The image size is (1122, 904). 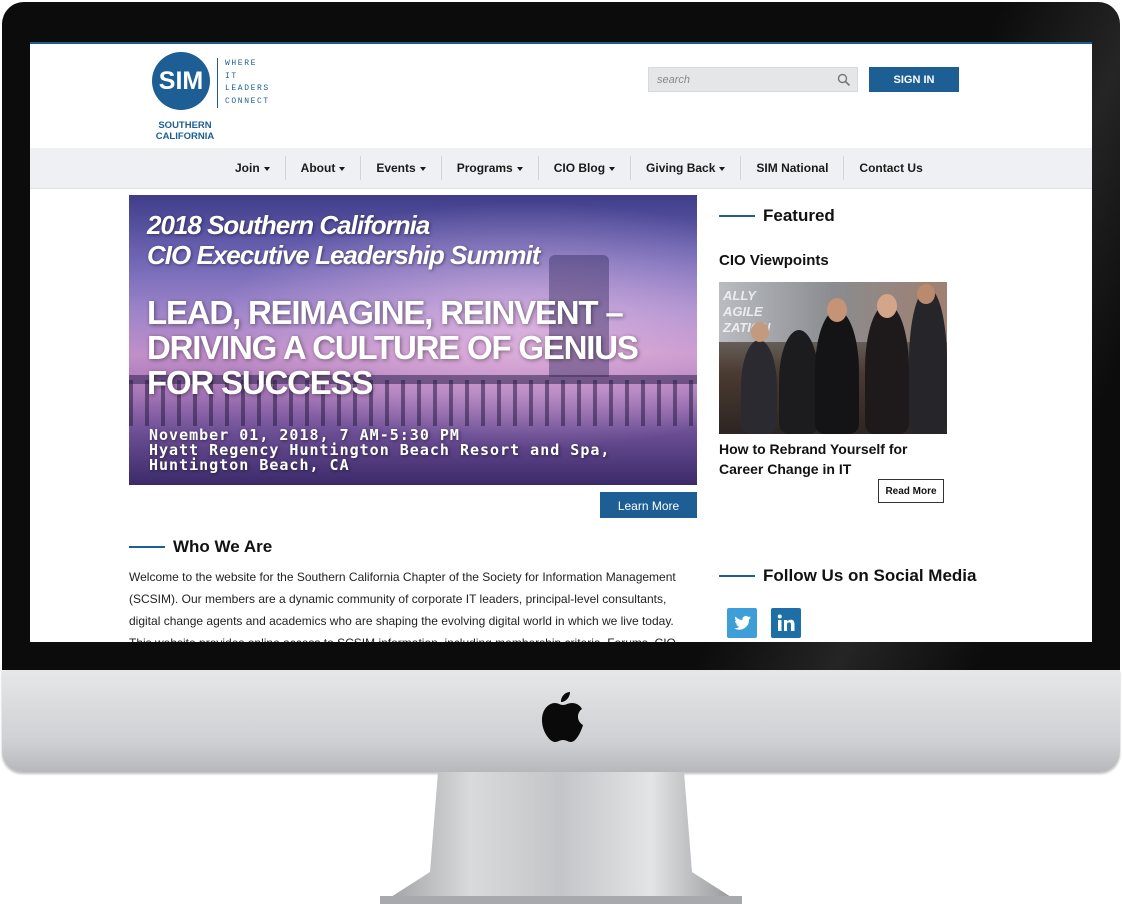 I want to click on logo-chapter-line: SOUTHERN, so click(x=185, y=125).